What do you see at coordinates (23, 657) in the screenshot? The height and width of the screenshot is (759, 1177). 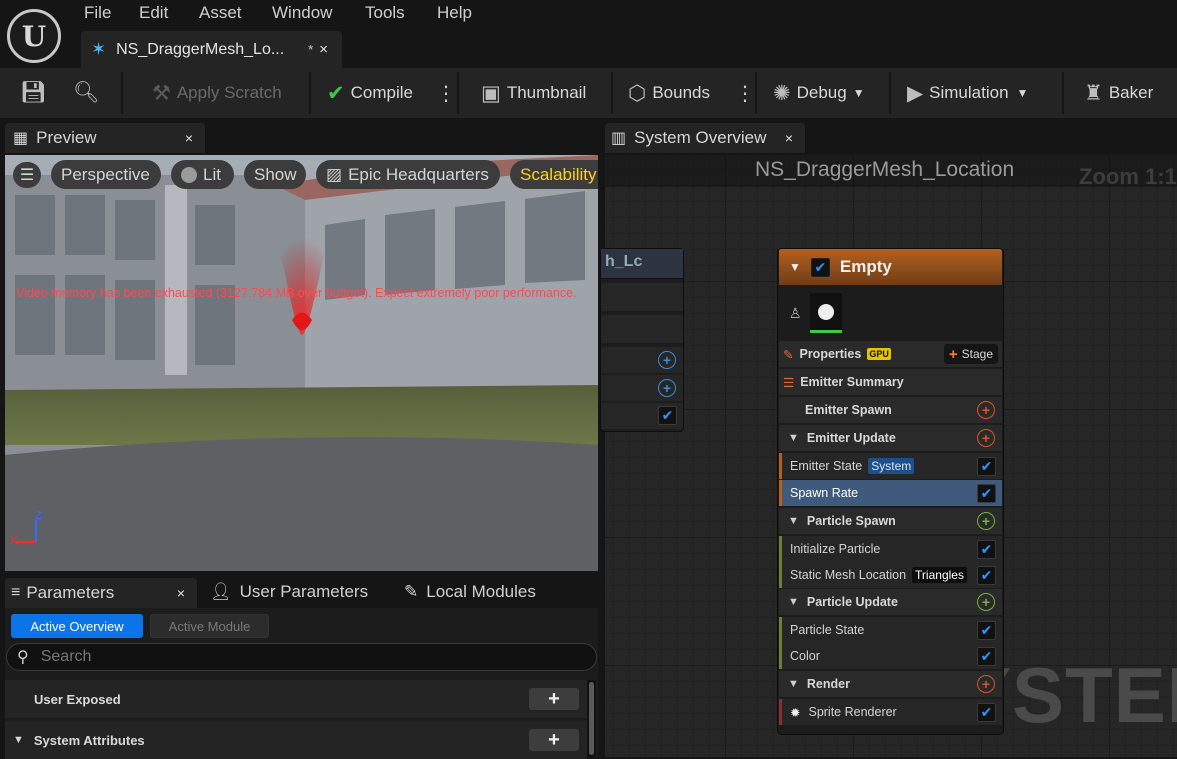 I see `search-icon: ⚲` at bounding box center [23, 657].